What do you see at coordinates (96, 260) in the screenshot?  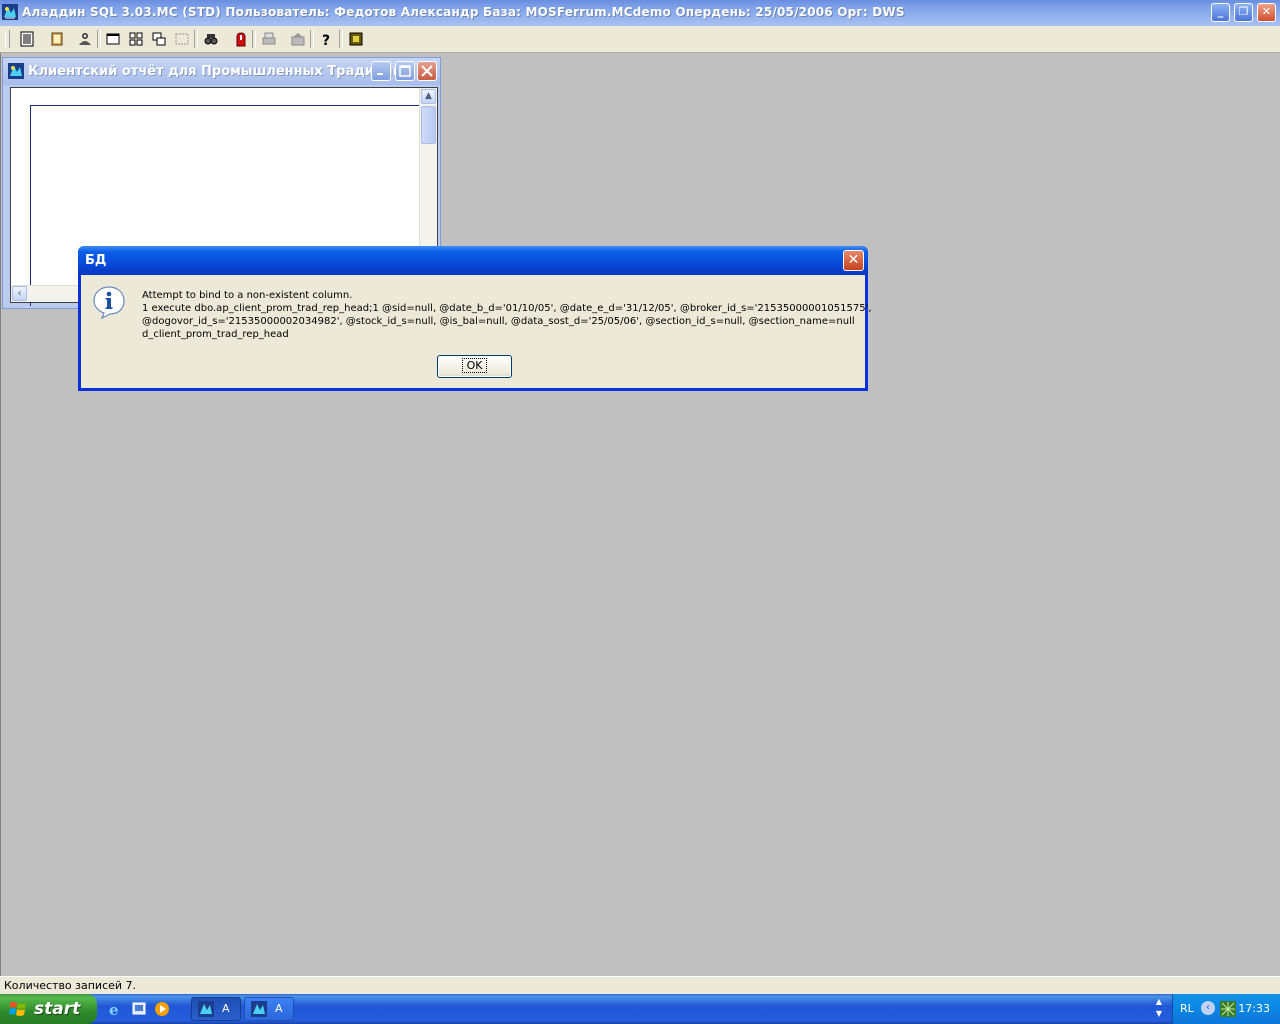 I see `dialog-title: БД` at bounding box center [96, 260].